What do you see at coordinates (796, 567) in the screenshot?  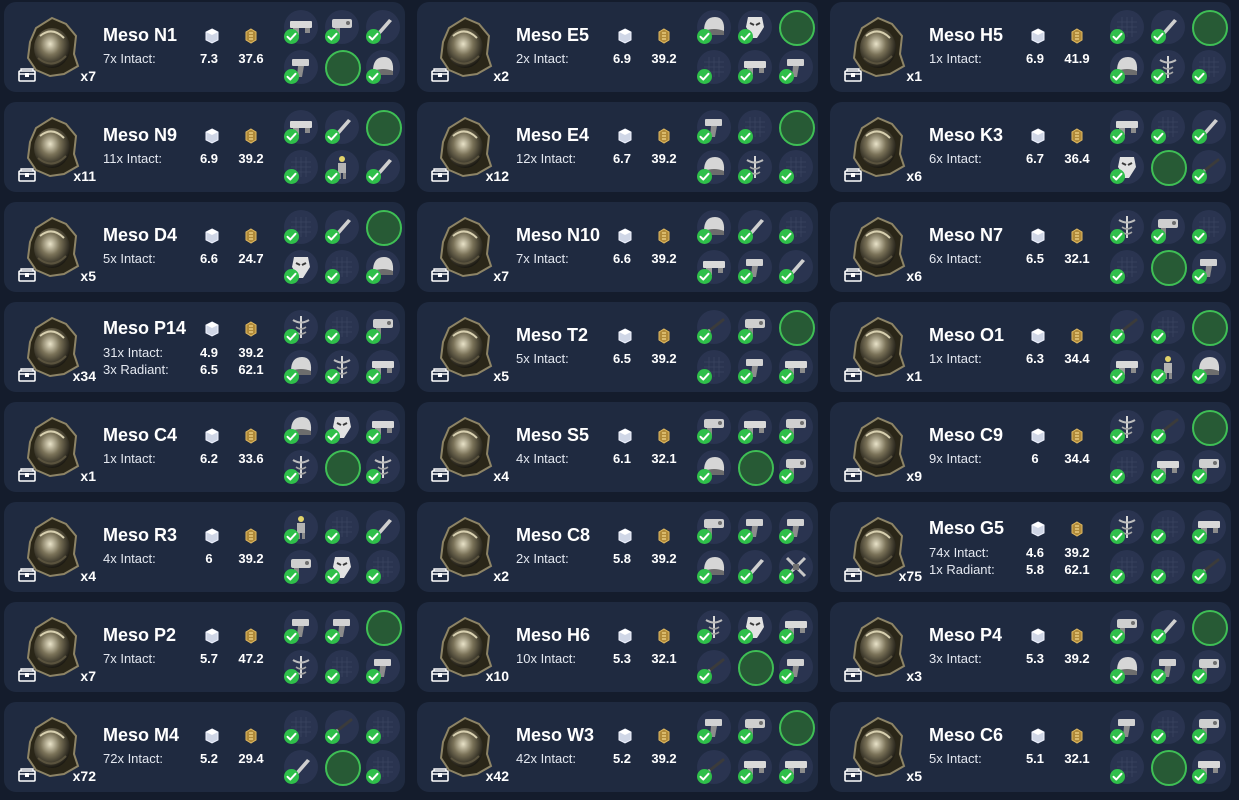 I see `reward-slot-cross` at bounding box center [796, 567].